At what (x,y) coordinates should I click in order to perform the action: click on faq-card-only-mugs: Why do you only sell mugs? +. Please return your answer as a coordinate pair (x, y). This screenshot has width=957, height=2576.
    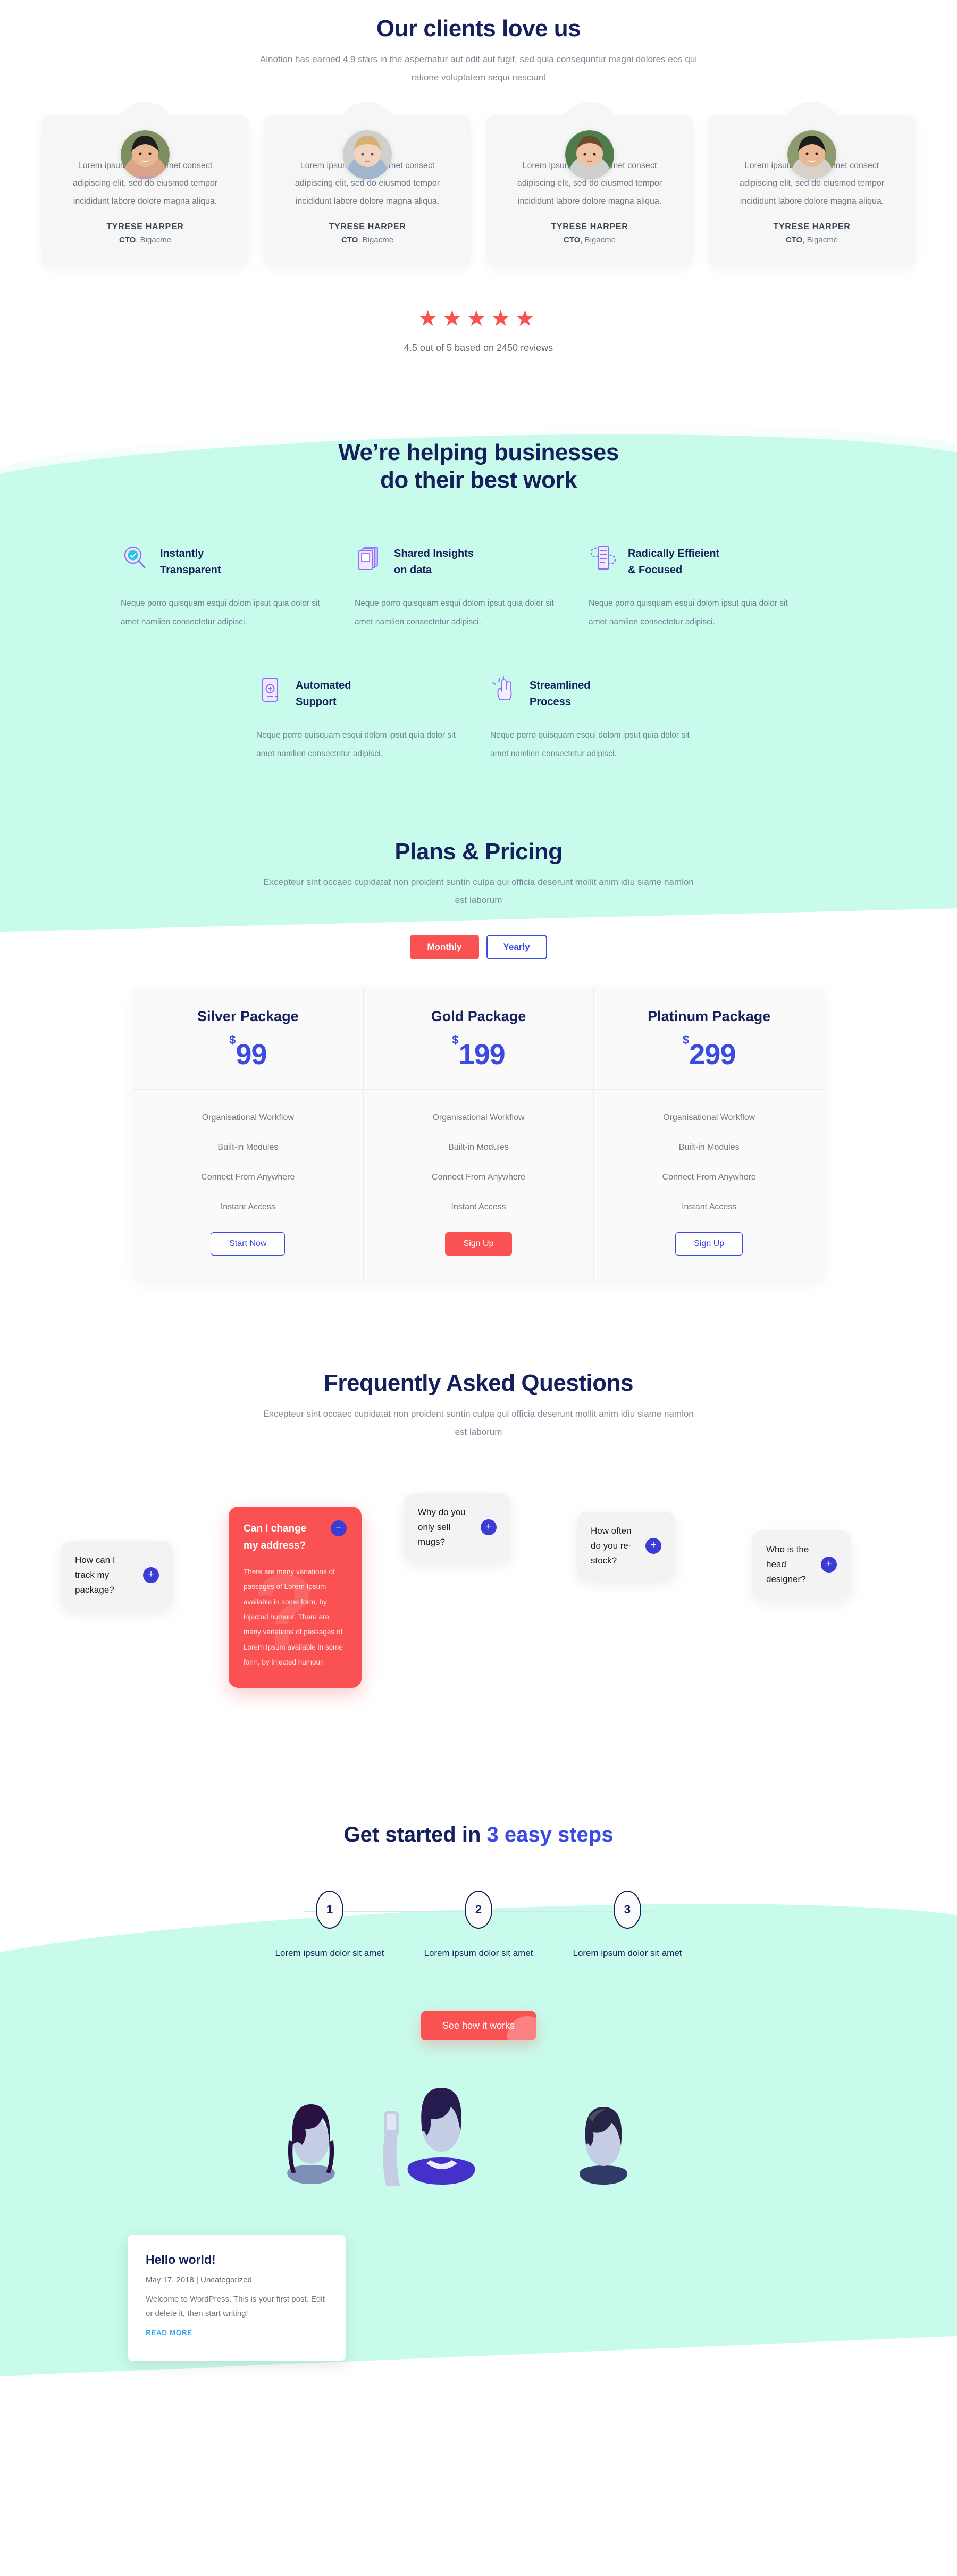
    Looking at the image, I should click on (457, 1527).